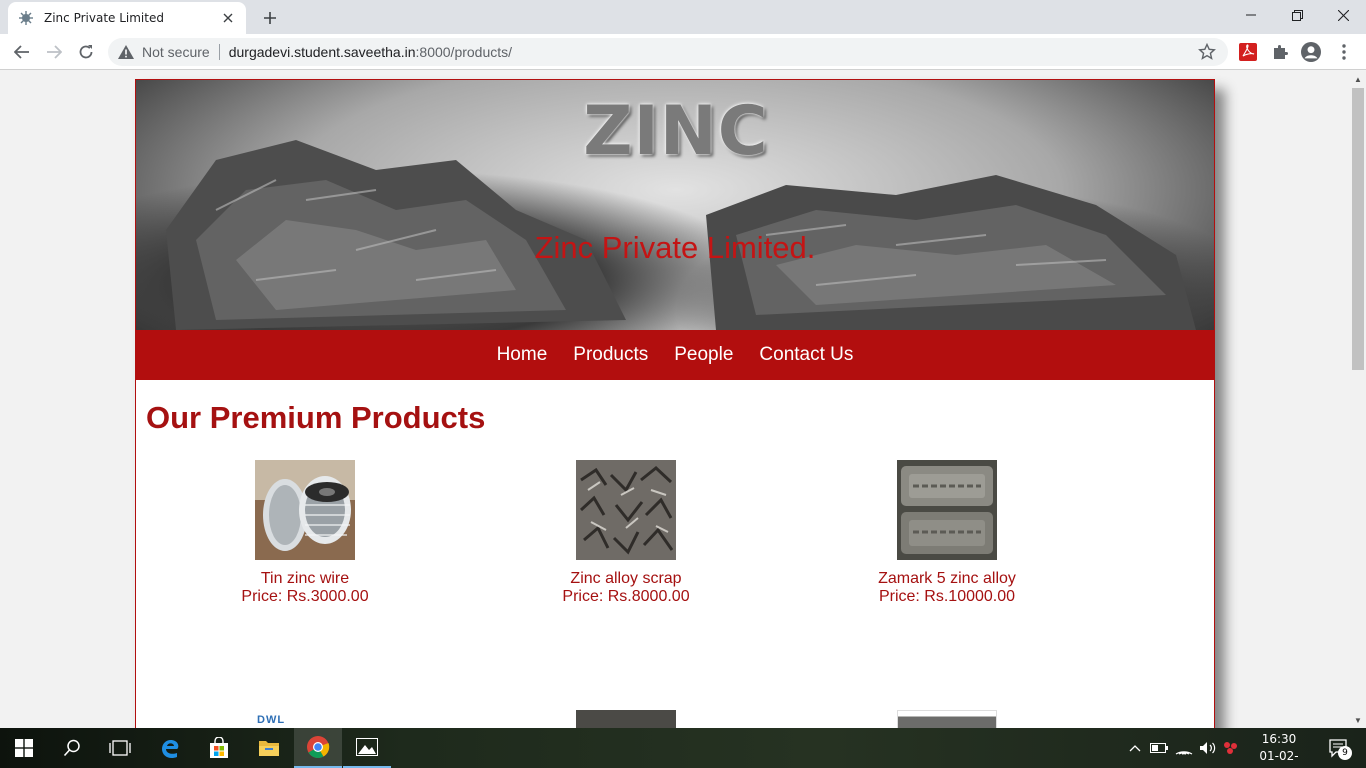  What do you see at coordinates (1280, 52) in the screenshot?
I see `extensions-puzzle-icon` at bounding box center [1280, 52].